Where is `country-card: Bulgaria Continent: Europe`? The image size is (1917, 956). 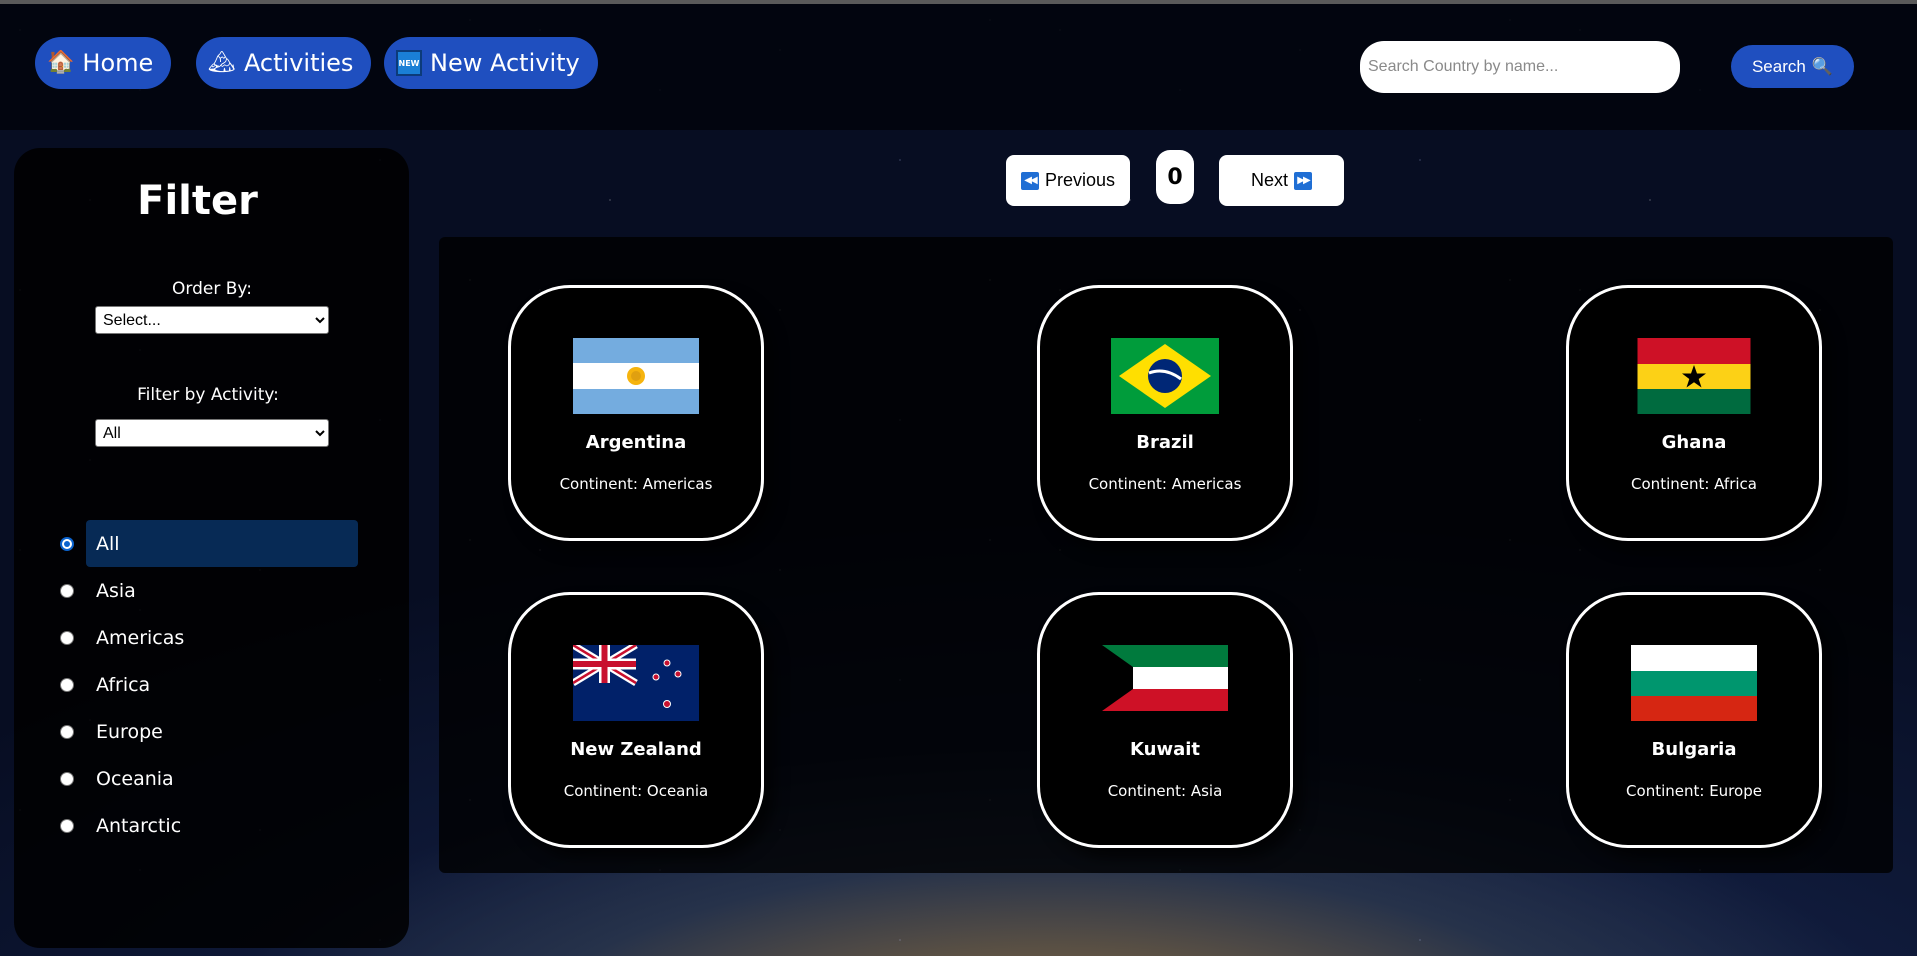
country-card: Bulgaria Continent: Europe is located at coordinates (1694, 720).